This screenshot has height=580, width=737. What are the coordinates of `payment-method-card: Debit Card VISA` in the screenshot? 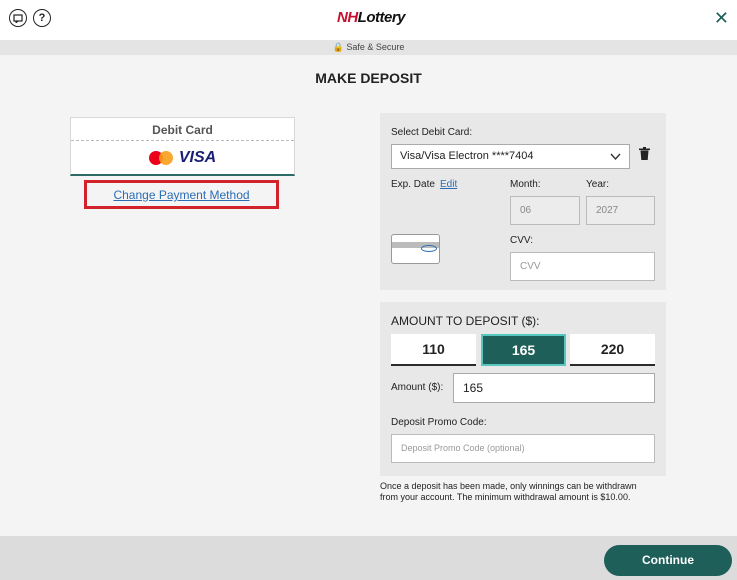 It's located at (182, 146).